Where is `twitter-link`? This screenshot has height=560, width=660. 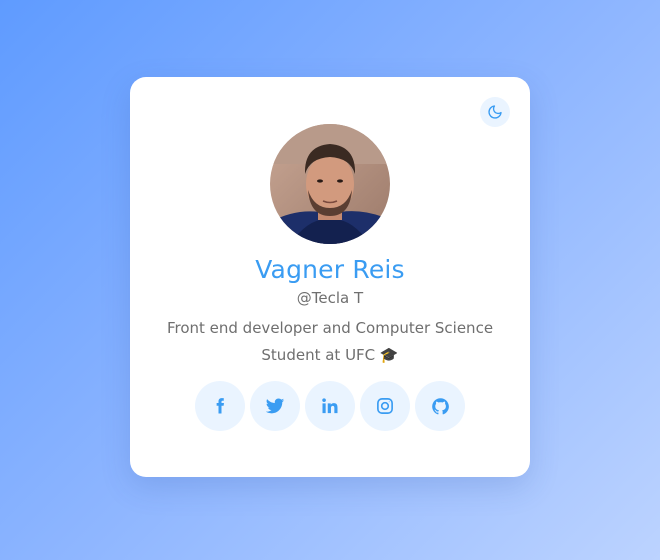 twitter-link is located at coordinates (275, 406).